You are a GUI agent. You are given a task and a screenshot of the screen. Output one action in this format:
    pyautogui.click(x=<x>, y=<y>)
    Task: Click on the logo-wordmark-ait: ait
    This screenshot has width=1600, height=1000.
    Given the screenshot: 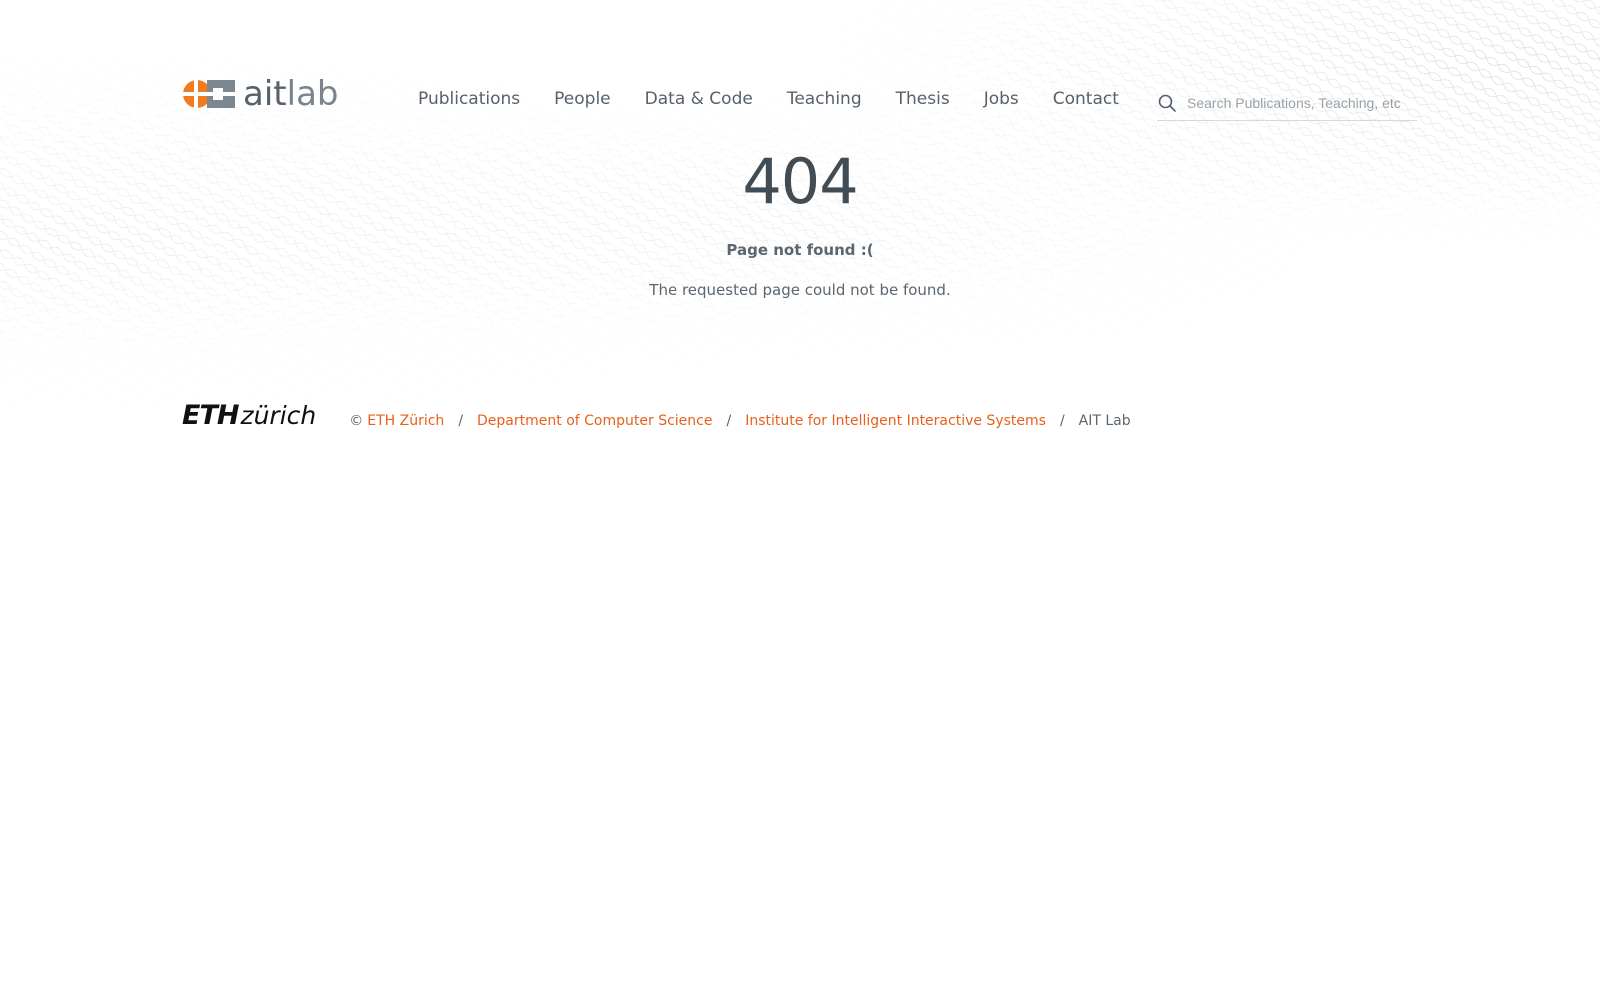 What is the action you would take?
    pyautogui.click(x=265, y=94)
    